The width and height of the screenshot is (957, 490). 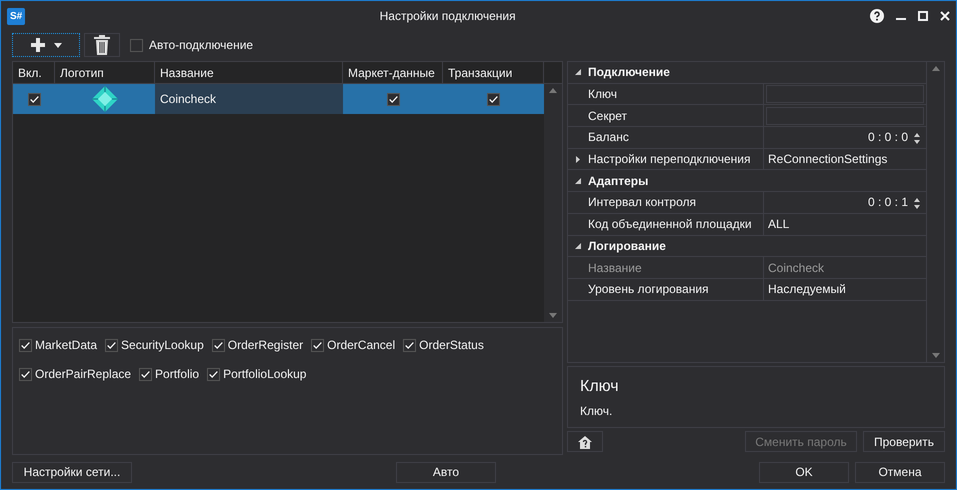 What do you see at coordinates (627, 246) in the screenshot?
I see `category-header: Логирование` at bounding box center [627, 246].